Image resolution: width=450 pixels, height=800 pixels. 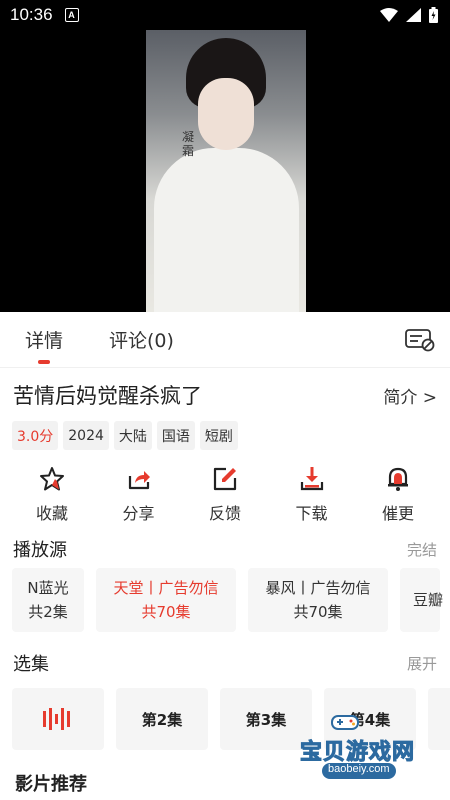 What do you see at coordinates (345, 722) in the screenshot?
I see `gamepad-icon` at bounding box center [345, 722].